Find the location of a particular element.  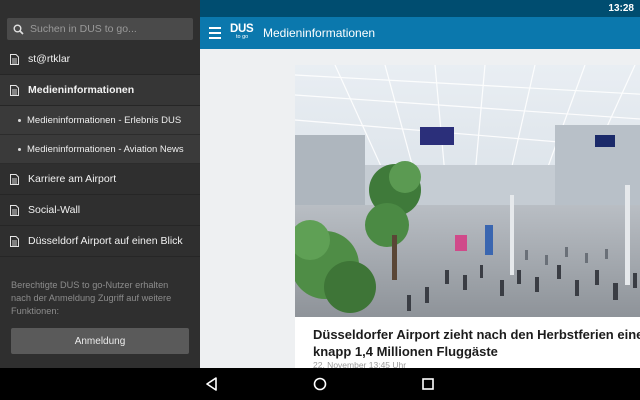

drawer-item-startklar: st@rtklar is located at coordinates (100, 59).